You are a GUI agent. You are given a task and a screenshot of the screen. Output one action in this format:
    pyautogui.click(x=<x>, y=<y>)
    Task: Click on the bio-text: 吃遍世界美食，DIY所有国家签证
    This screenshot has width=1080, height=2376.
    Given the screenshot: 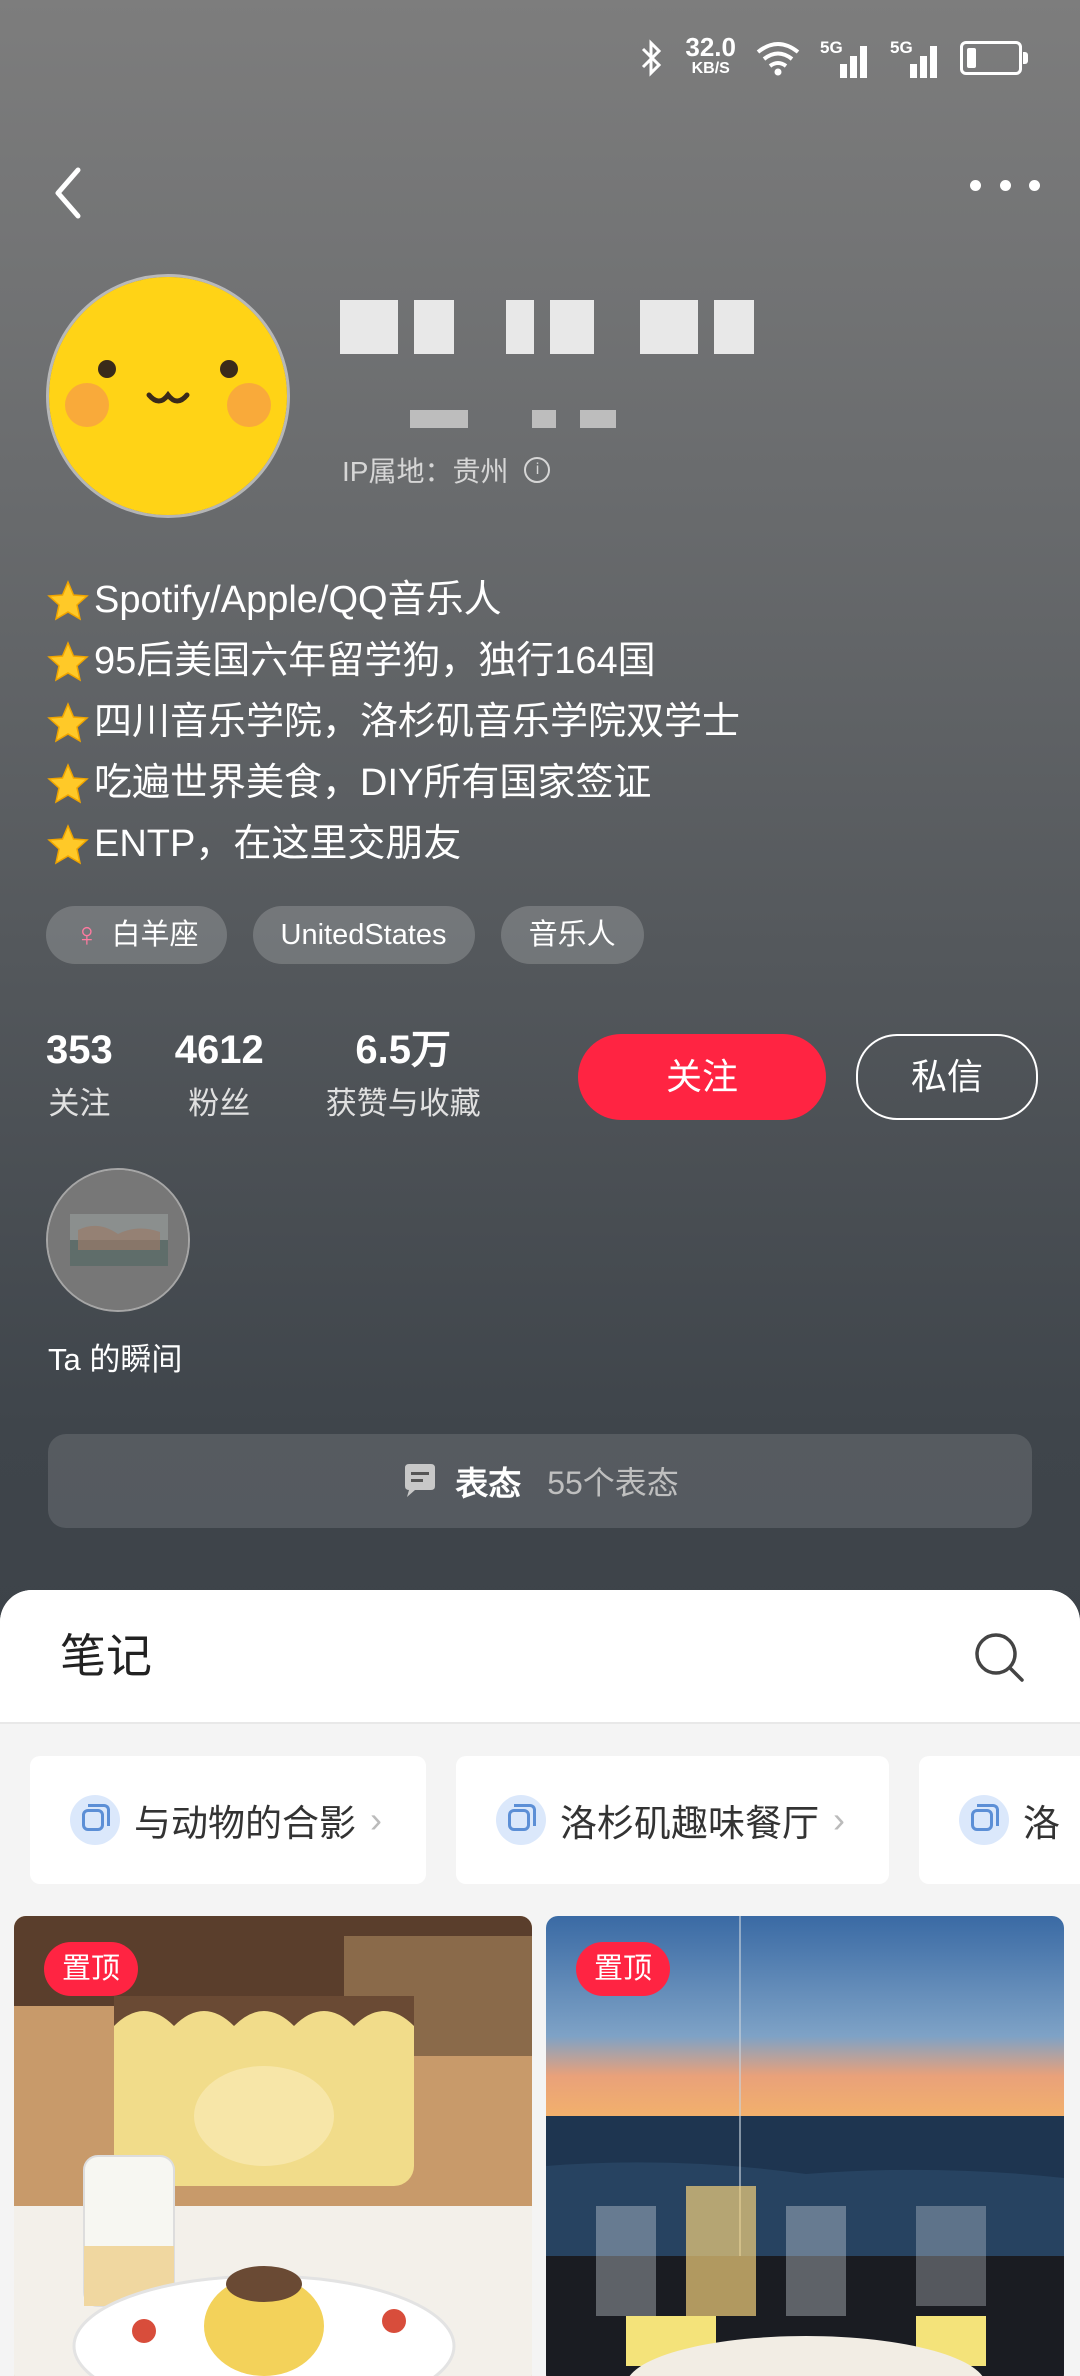 What is the action you would take?
    pyautogui.click(x=373, y=783)
    